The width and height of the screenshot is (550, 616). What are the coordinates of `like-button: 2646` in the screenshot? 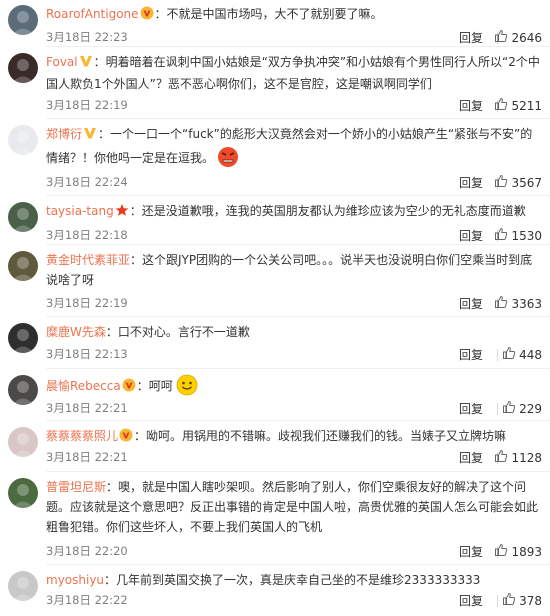 It's located at (518, 37).